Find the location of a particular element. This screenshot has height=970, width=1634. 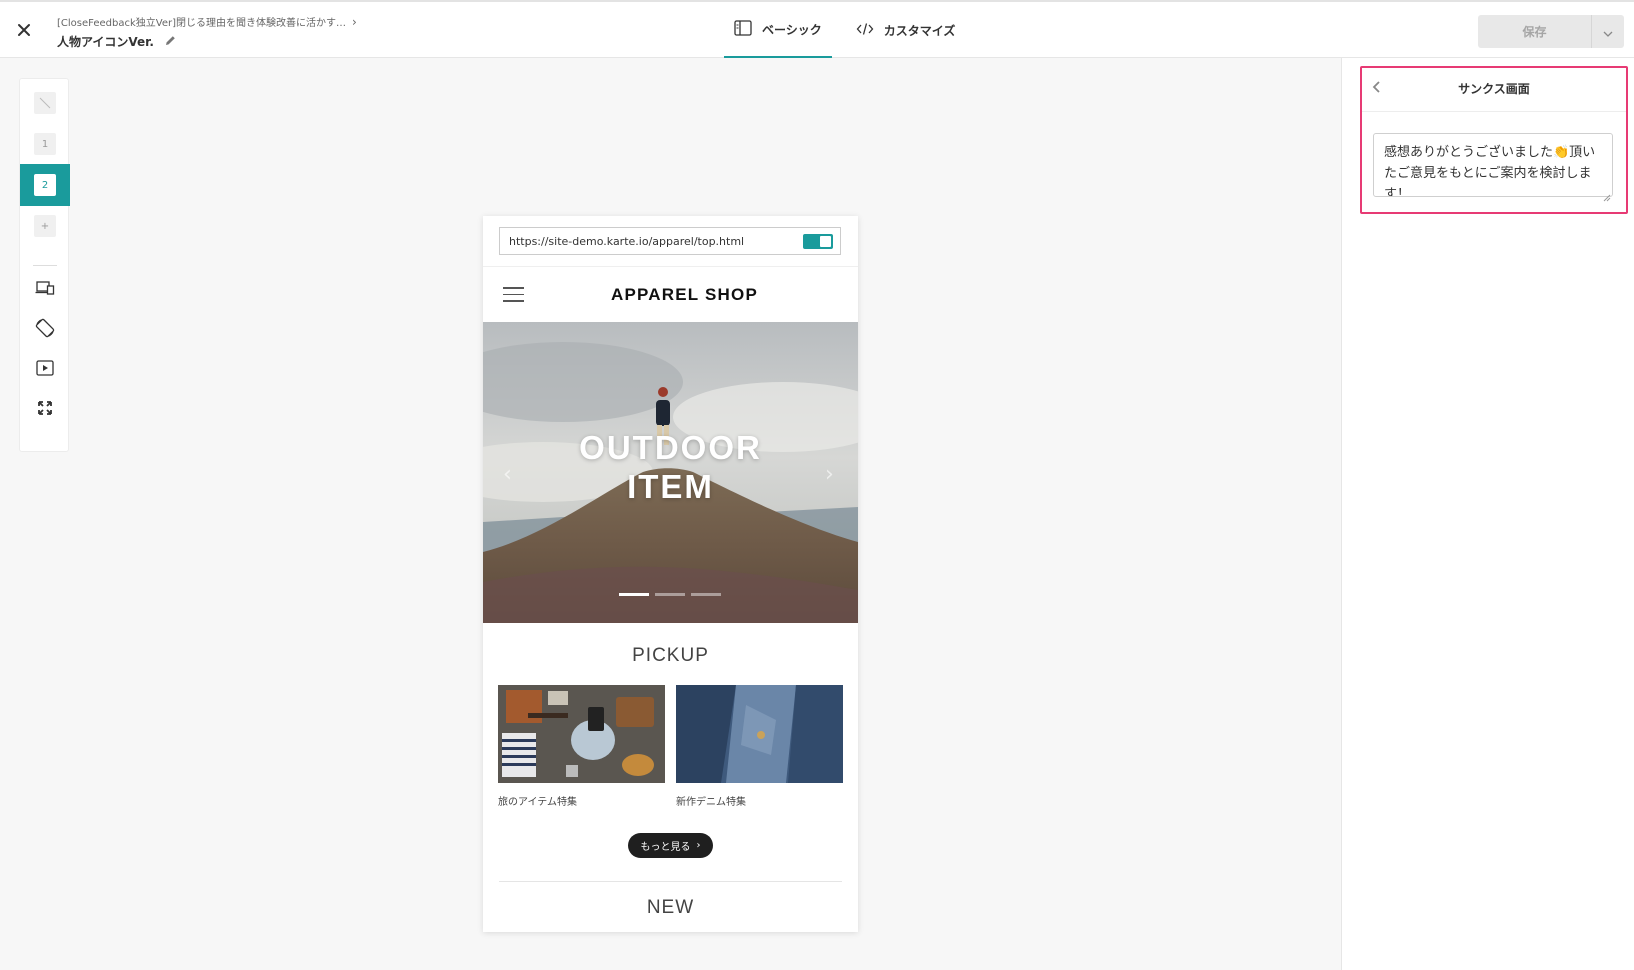

tab-customize-label: カスタマイズ is located at coordinates (919, 30).